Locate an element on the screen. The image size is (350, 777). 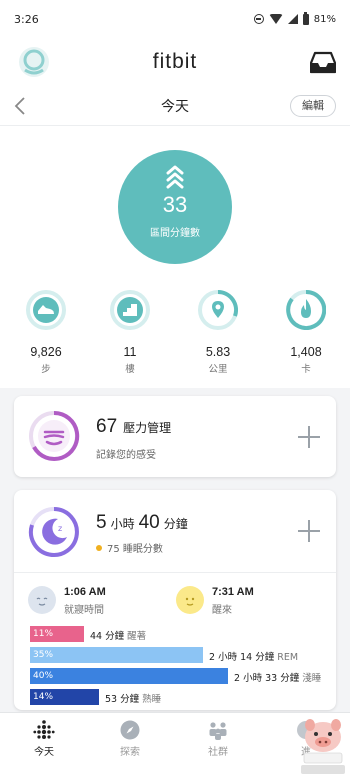
calories-unit: 卡 is located at coordinates (306, 369).